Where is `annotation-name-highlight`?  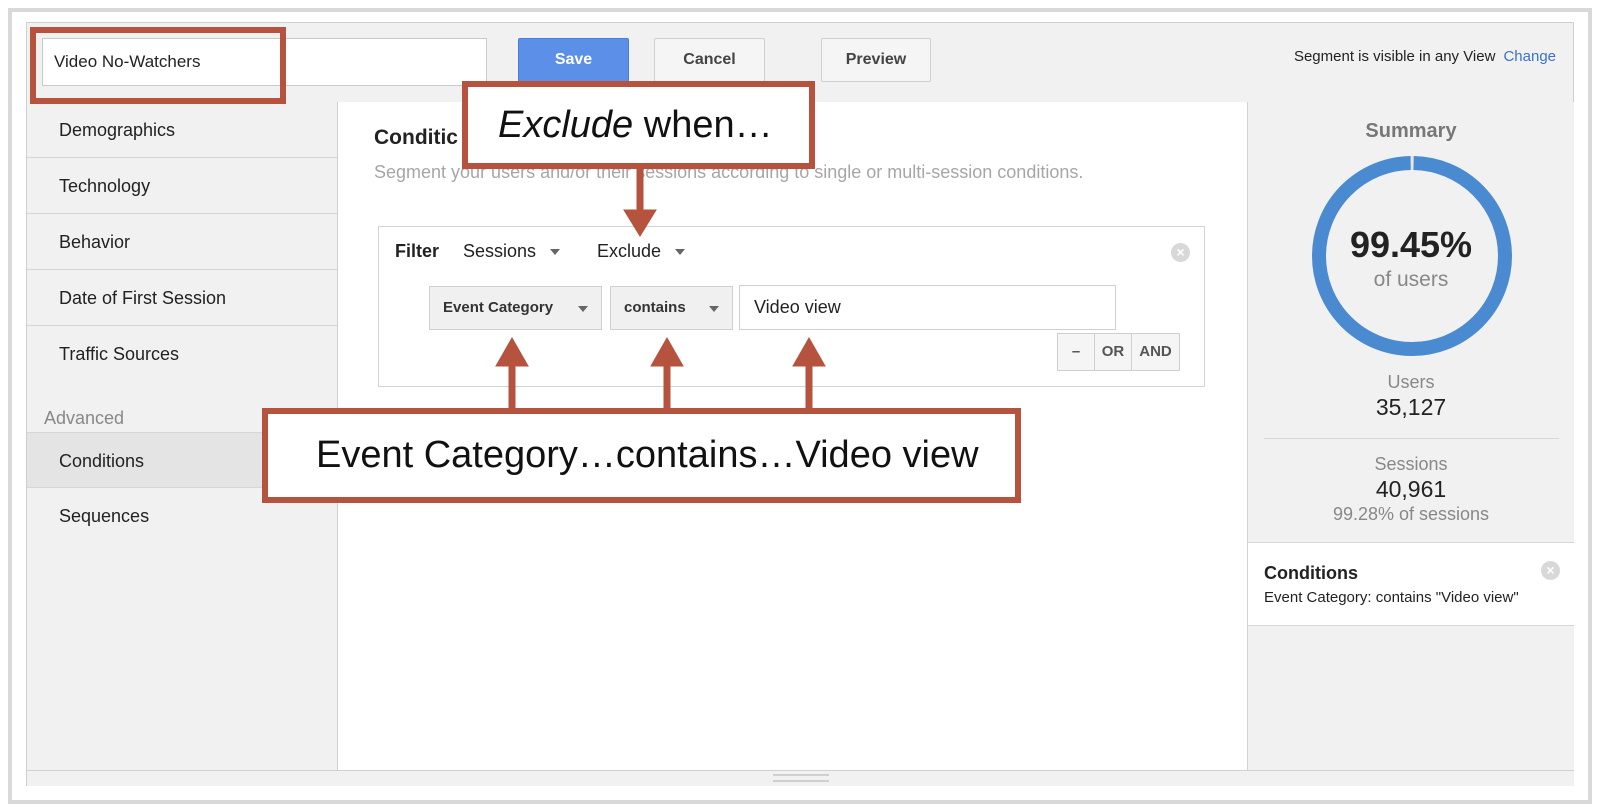 annotation-name-highlight is located at coordinates (158, 65).